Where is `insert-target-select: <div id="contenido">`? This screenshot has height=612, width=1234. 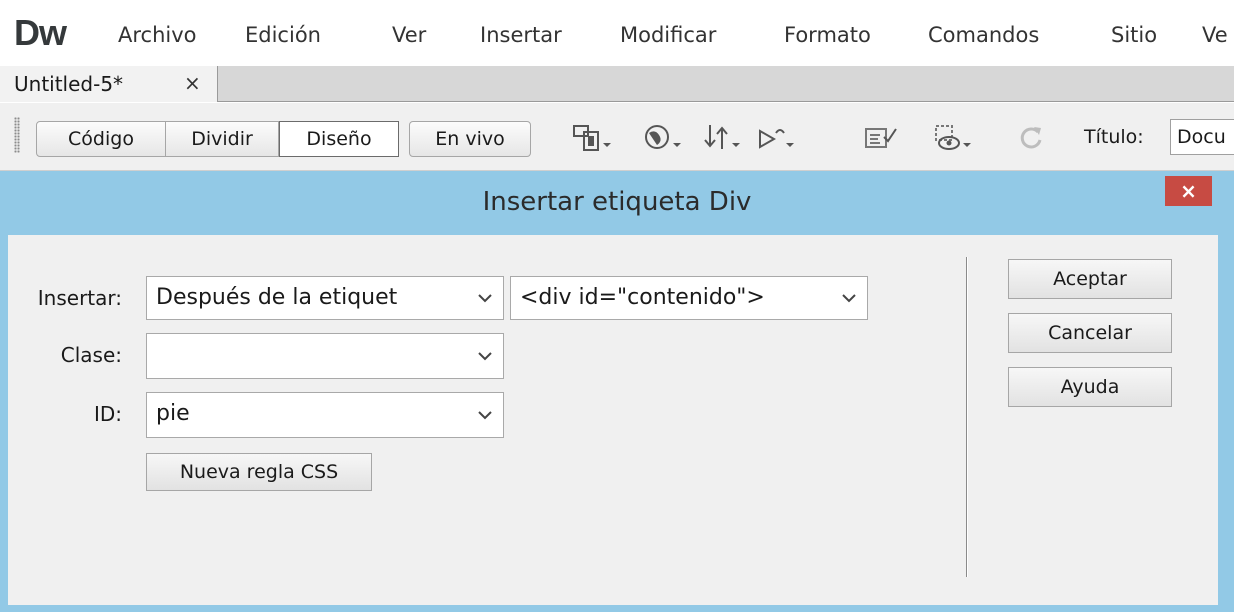 insert-target-select: <div id="contenido"> is located at coordinates (689, 298).